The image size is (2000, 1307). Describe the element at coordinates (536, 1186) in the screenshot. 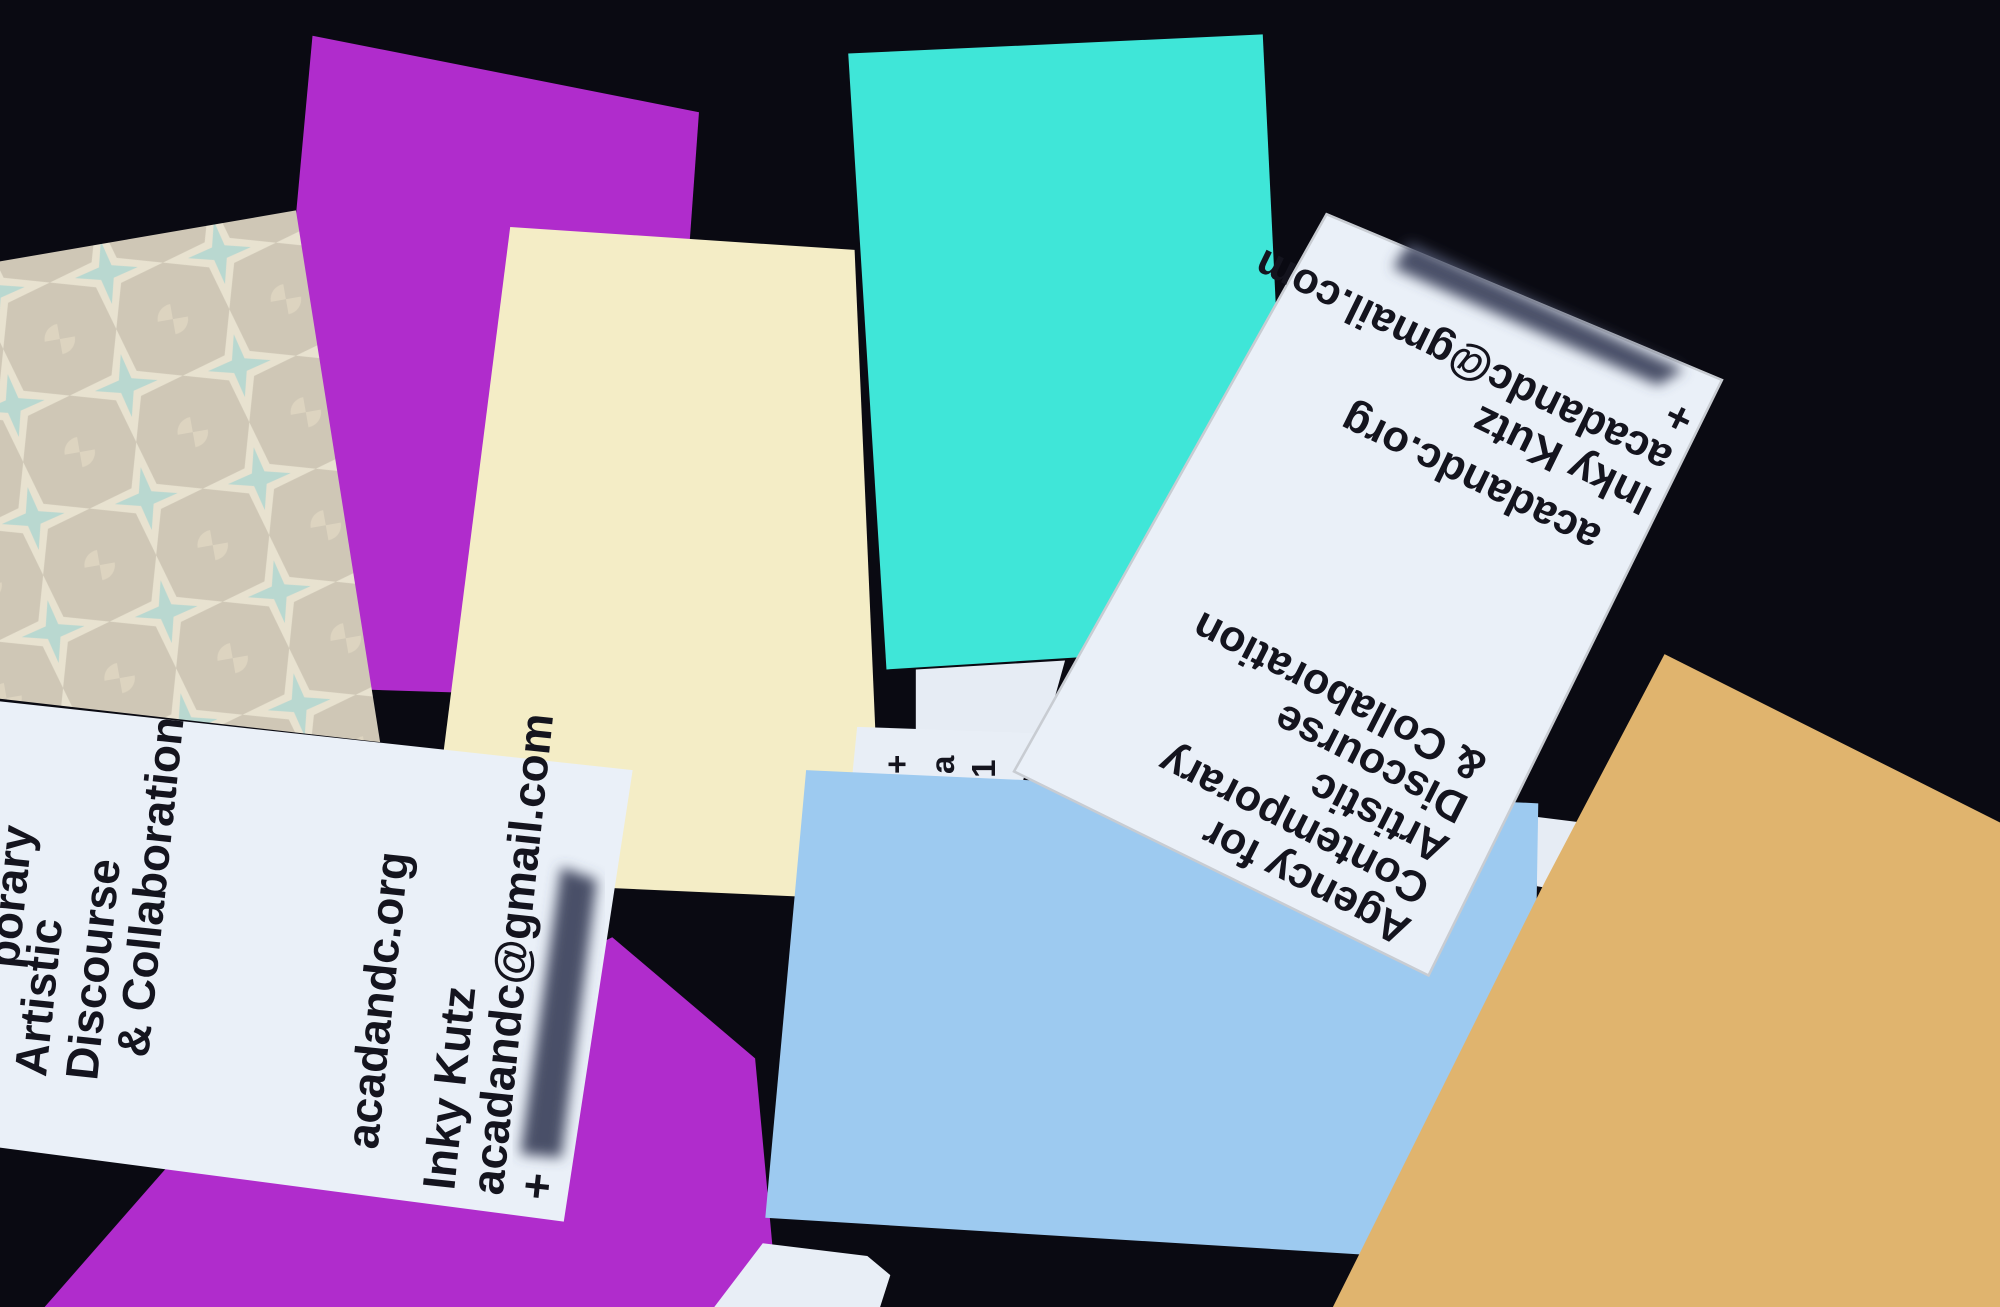

I see `left-card-phone-prefix: +` at that location.